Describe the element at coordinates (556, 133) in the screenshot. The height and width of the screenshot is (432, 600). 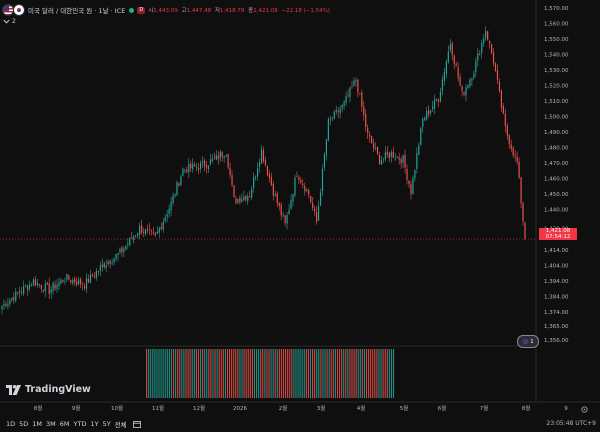
I see `y-axis-tick-label: 1,490.00` at that location.